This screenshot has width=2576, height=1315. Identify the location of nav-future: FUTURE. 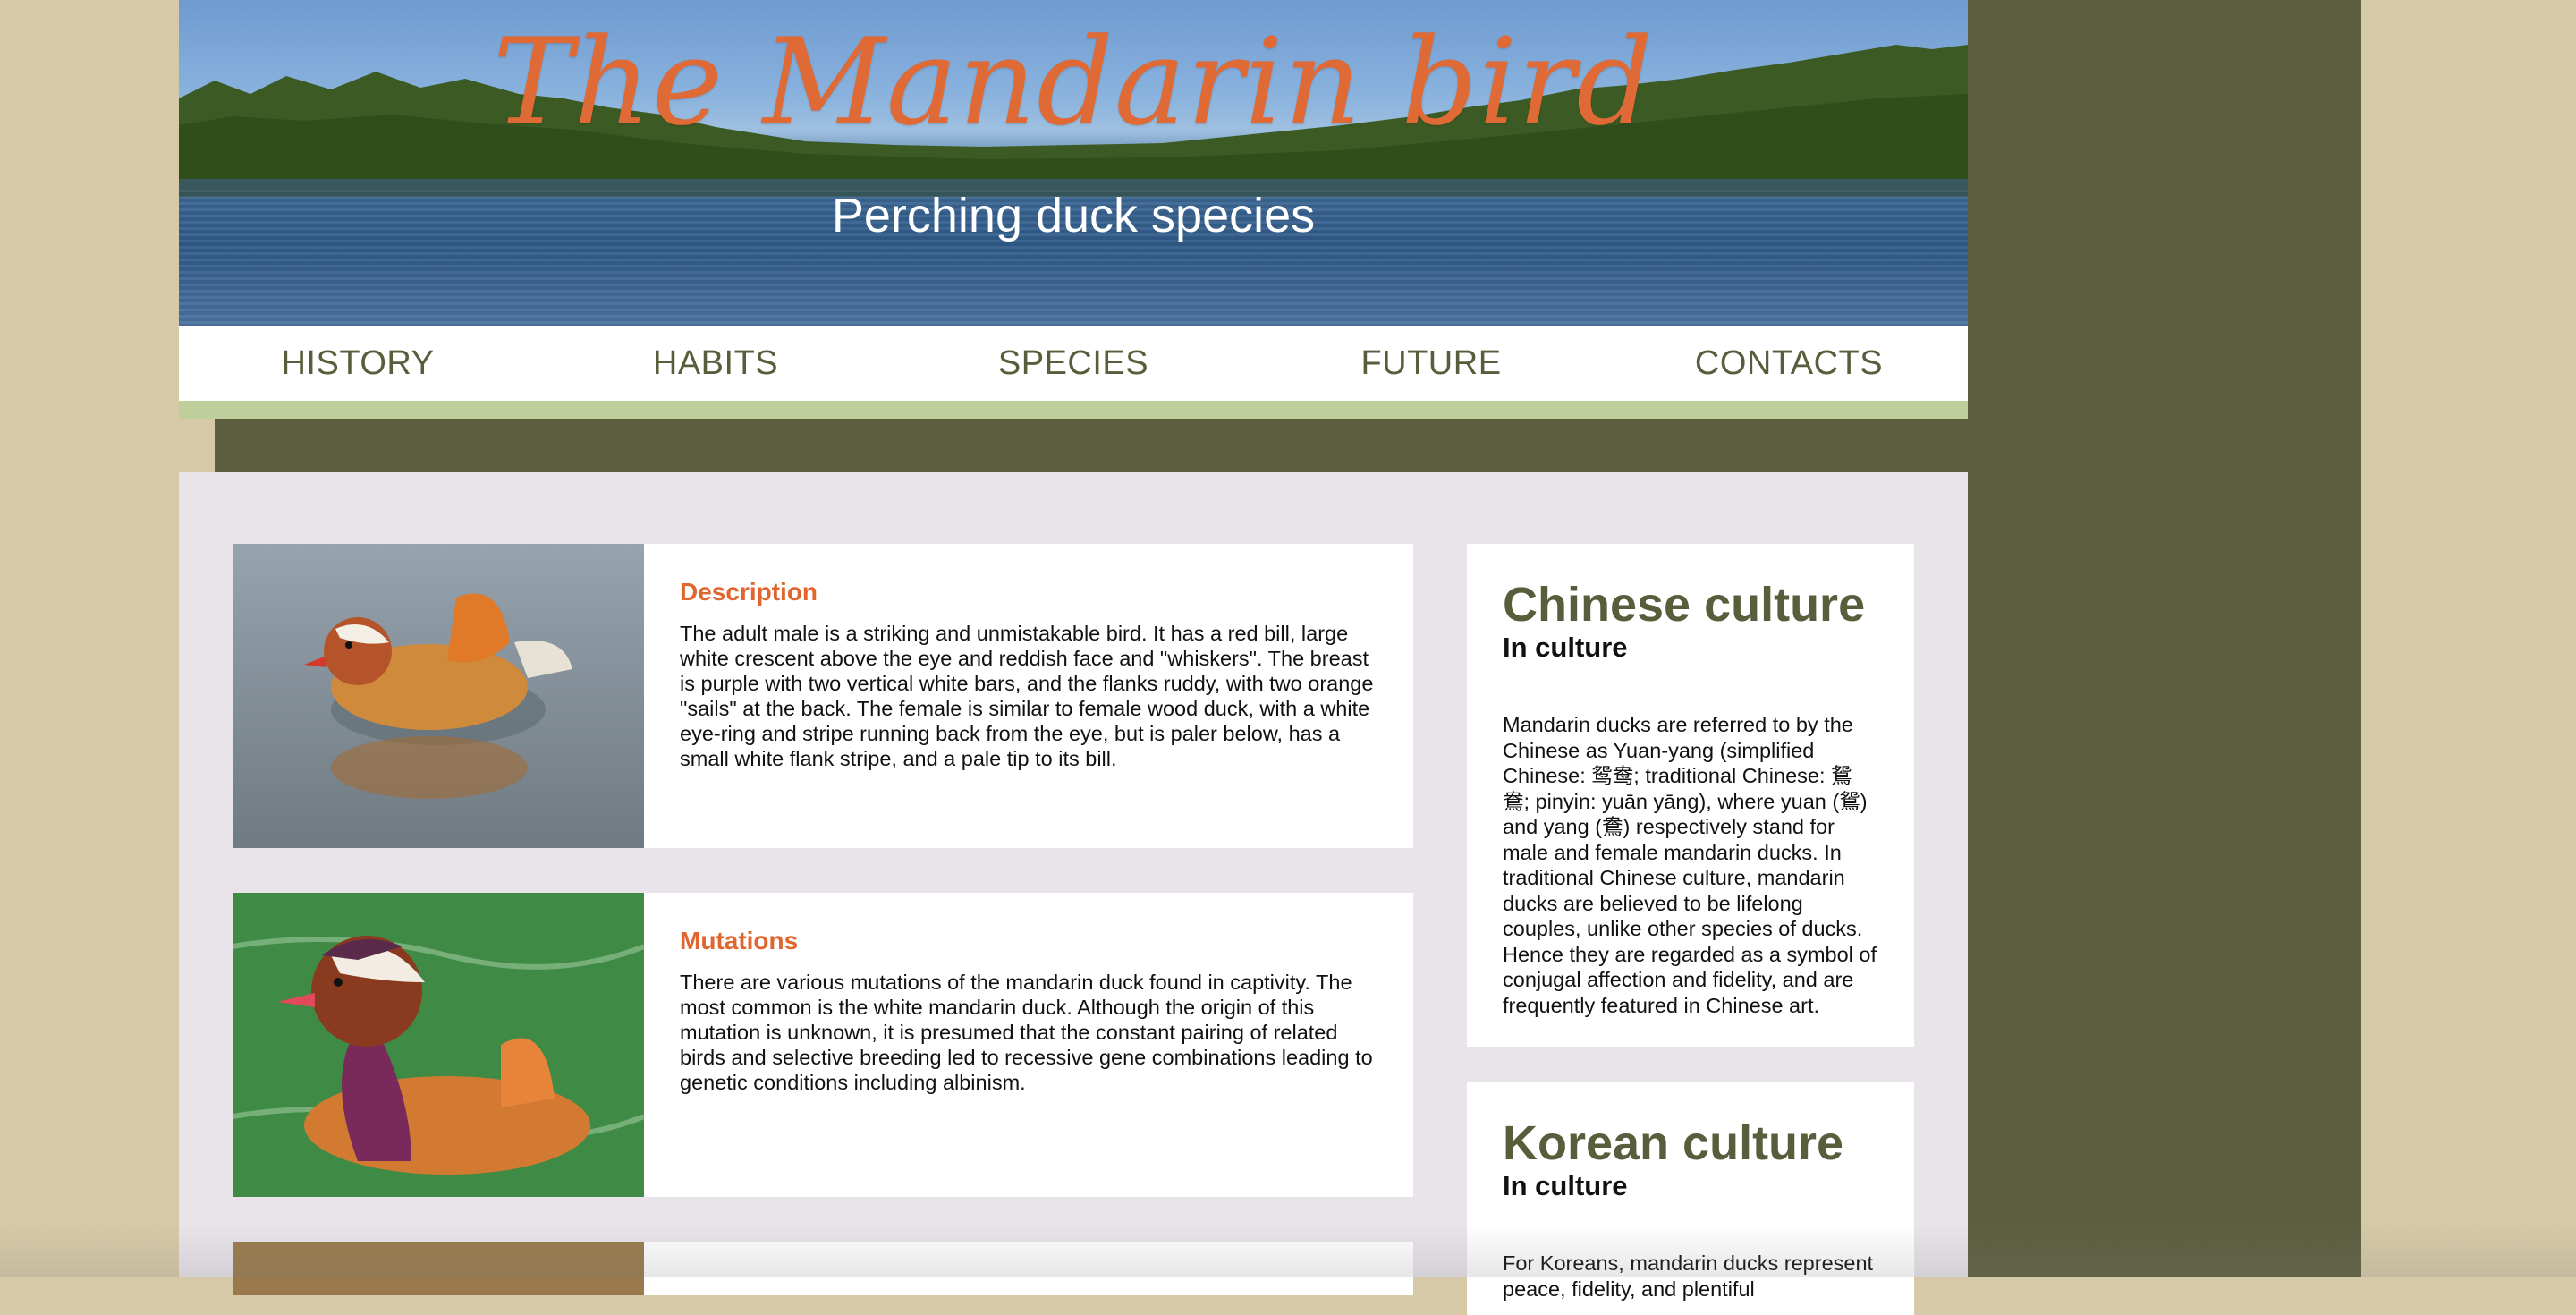
(1431, 363).